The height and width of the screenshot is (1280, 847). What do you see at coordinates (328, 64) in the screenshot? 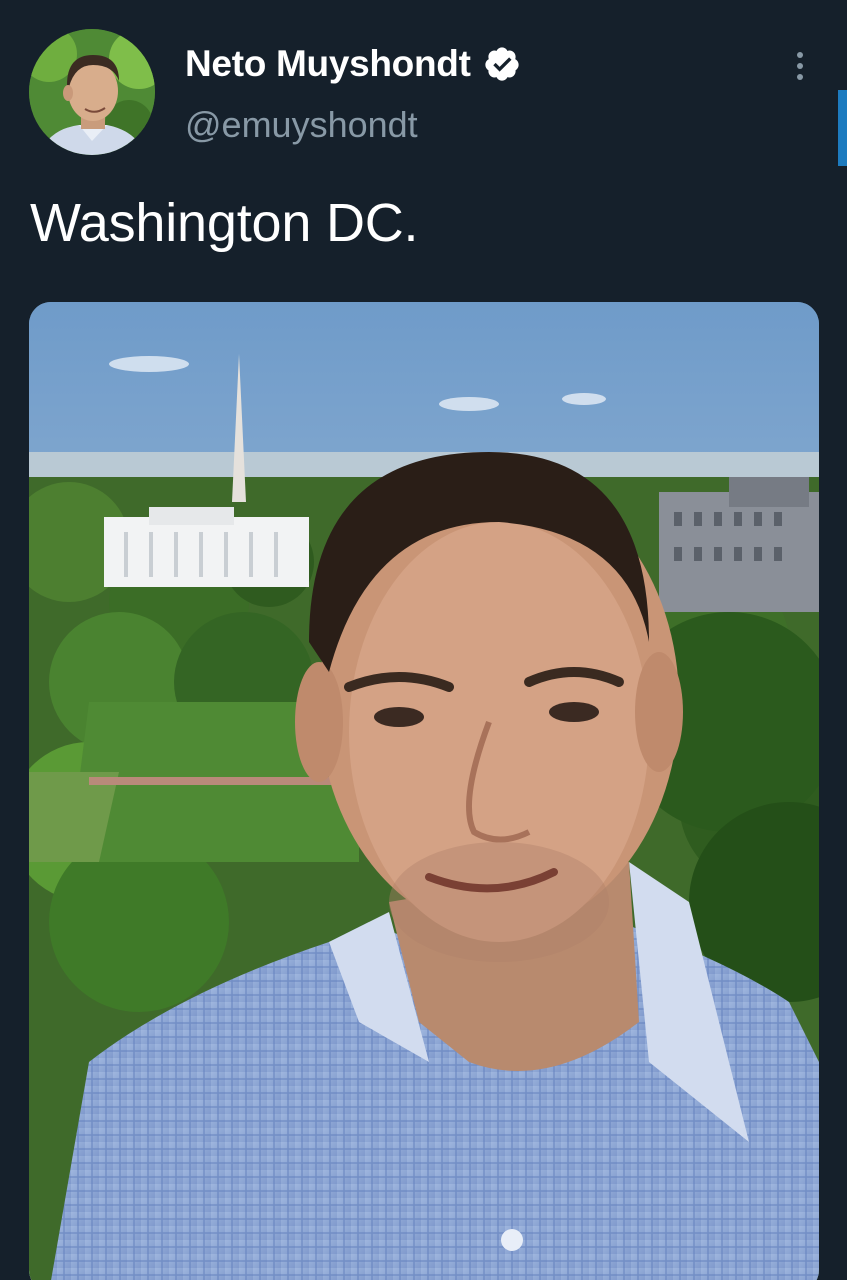
I see `author-display-name: Neto Muyshondt` at bounding box center [328, 64].